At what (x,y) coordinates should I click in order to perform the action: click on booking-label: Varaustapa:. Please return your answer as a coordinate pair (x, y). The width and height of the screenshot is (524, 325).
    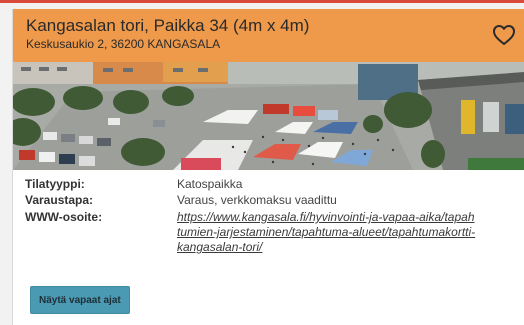
    Looking at the image, I should click on (59, 200).